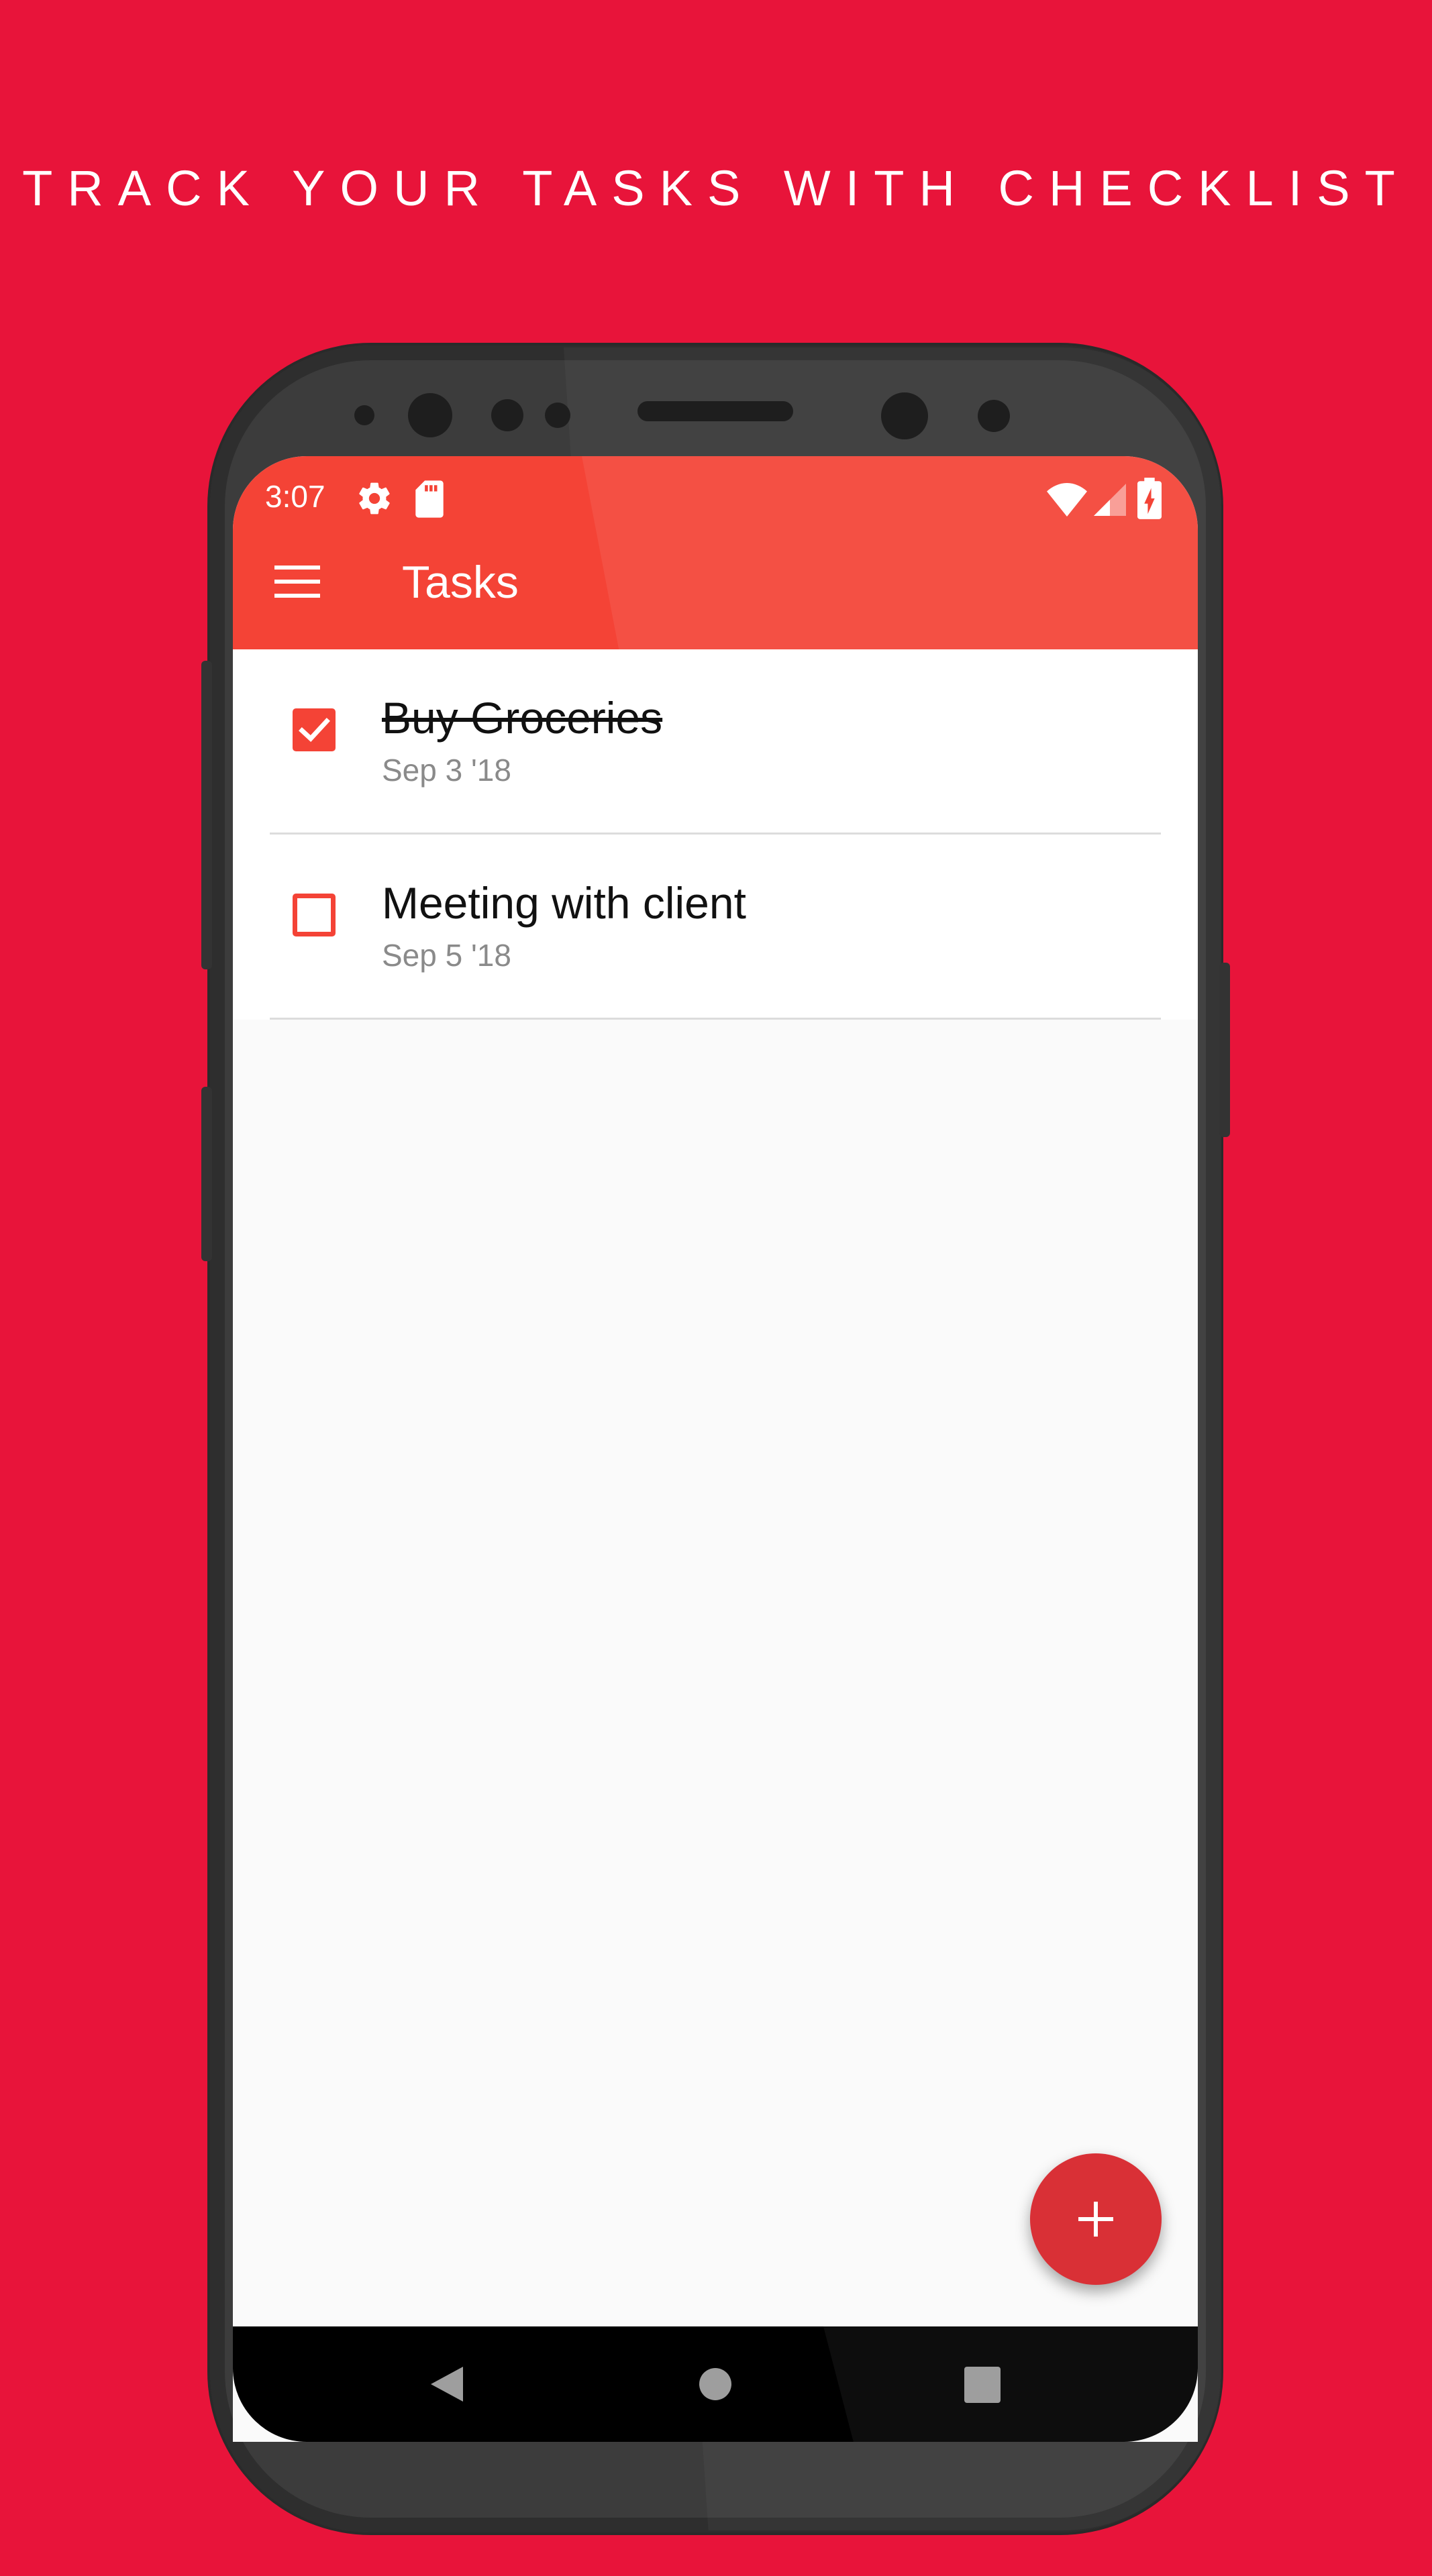 This screenshot has height=2576, width=1432. I want to click on task-checkbox-unchecked, so click(314, 915).